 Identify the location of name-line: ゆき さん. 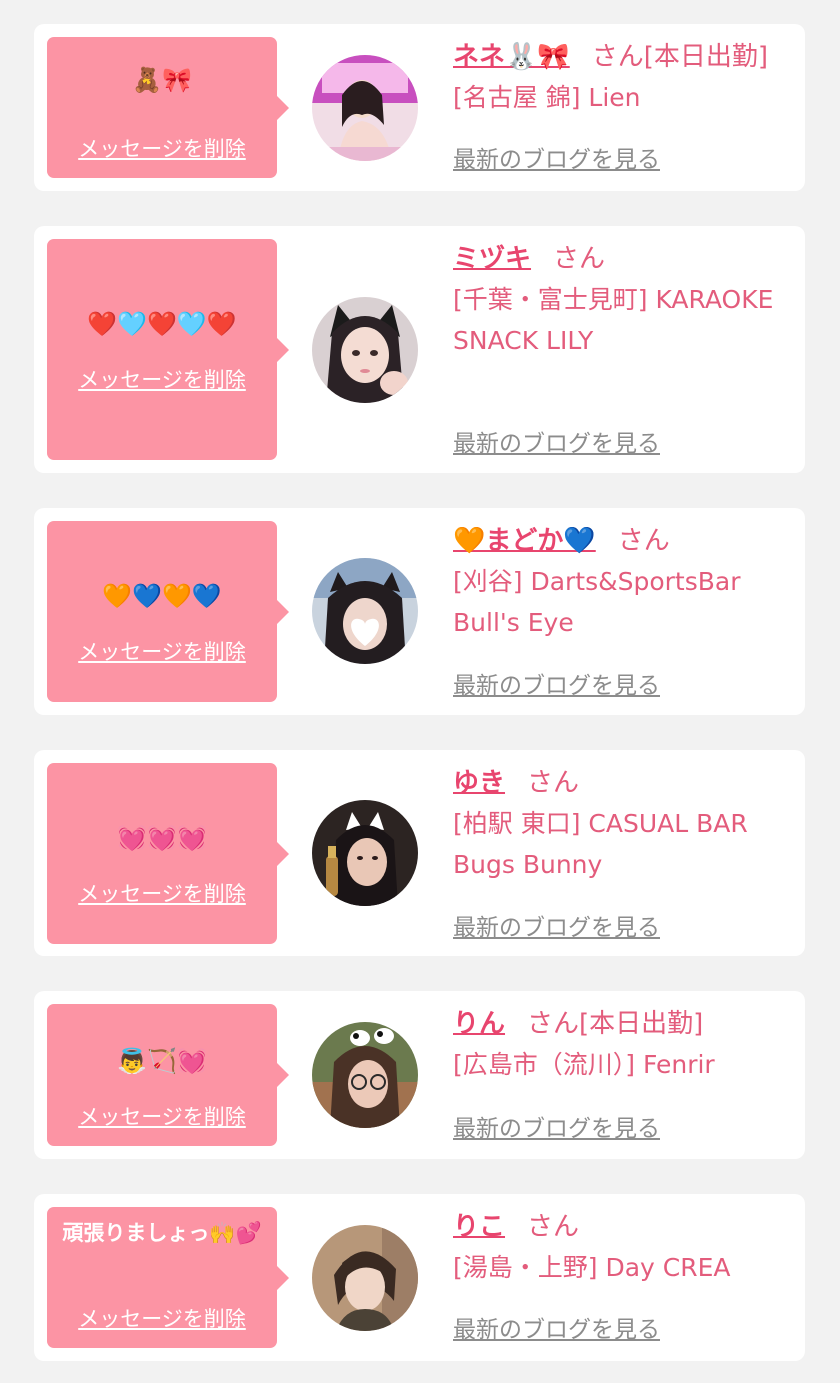
(624, 783).